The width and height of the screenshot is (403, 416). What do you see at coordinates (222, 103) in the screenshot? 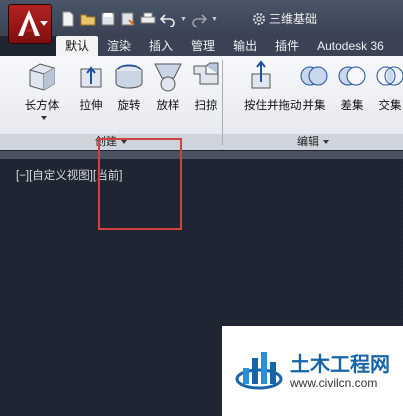
I see `panel-divider` at bounding box center [222, 103].